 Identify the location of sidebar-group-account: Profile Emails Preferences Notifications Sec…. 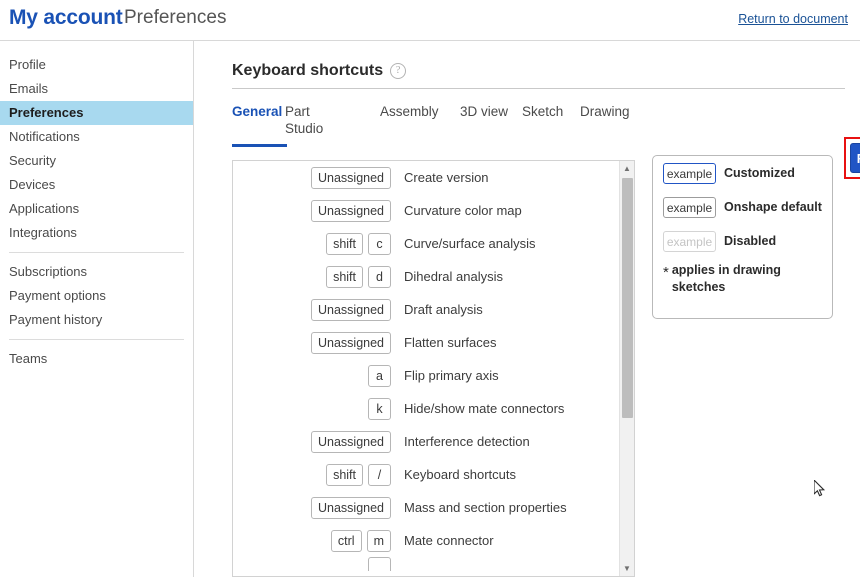
(96, 149).